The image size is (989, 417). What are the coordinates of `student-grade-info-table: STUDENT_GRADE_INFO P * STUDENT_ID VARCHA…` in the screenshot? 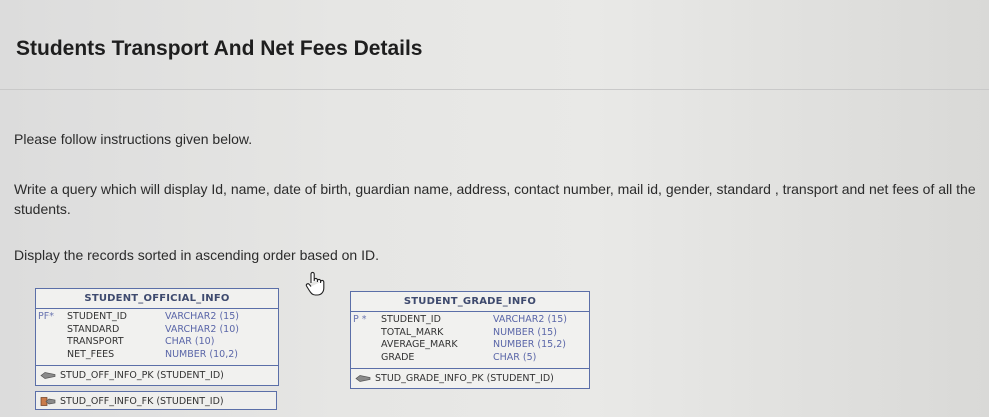 It's located at (470, 340).